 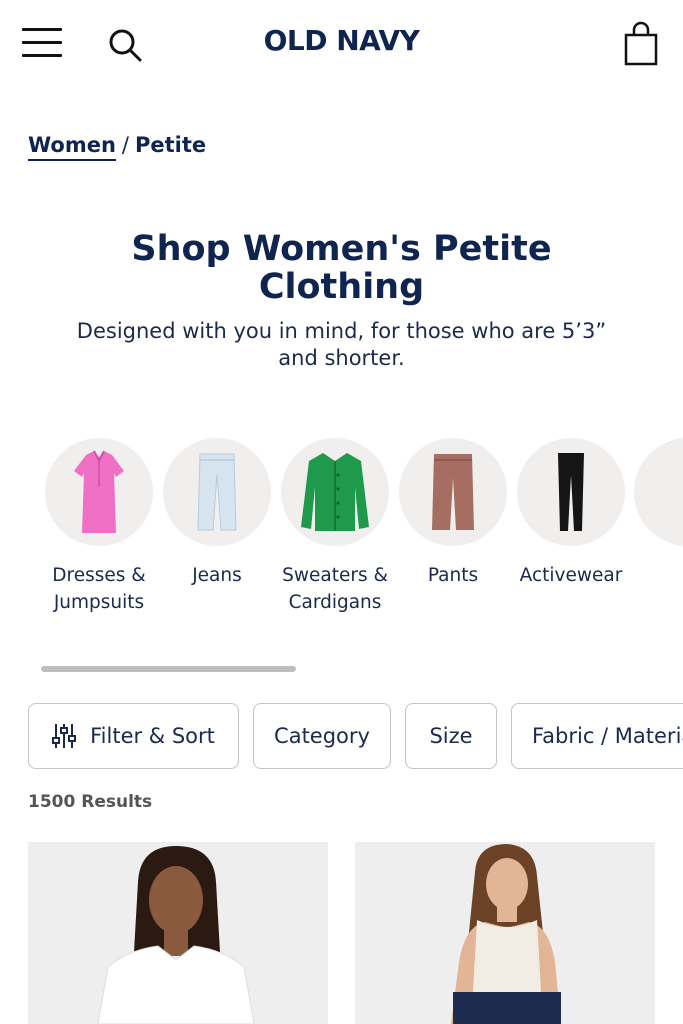 I want to click on black-leggings-icon, so click(x=571, y=492).